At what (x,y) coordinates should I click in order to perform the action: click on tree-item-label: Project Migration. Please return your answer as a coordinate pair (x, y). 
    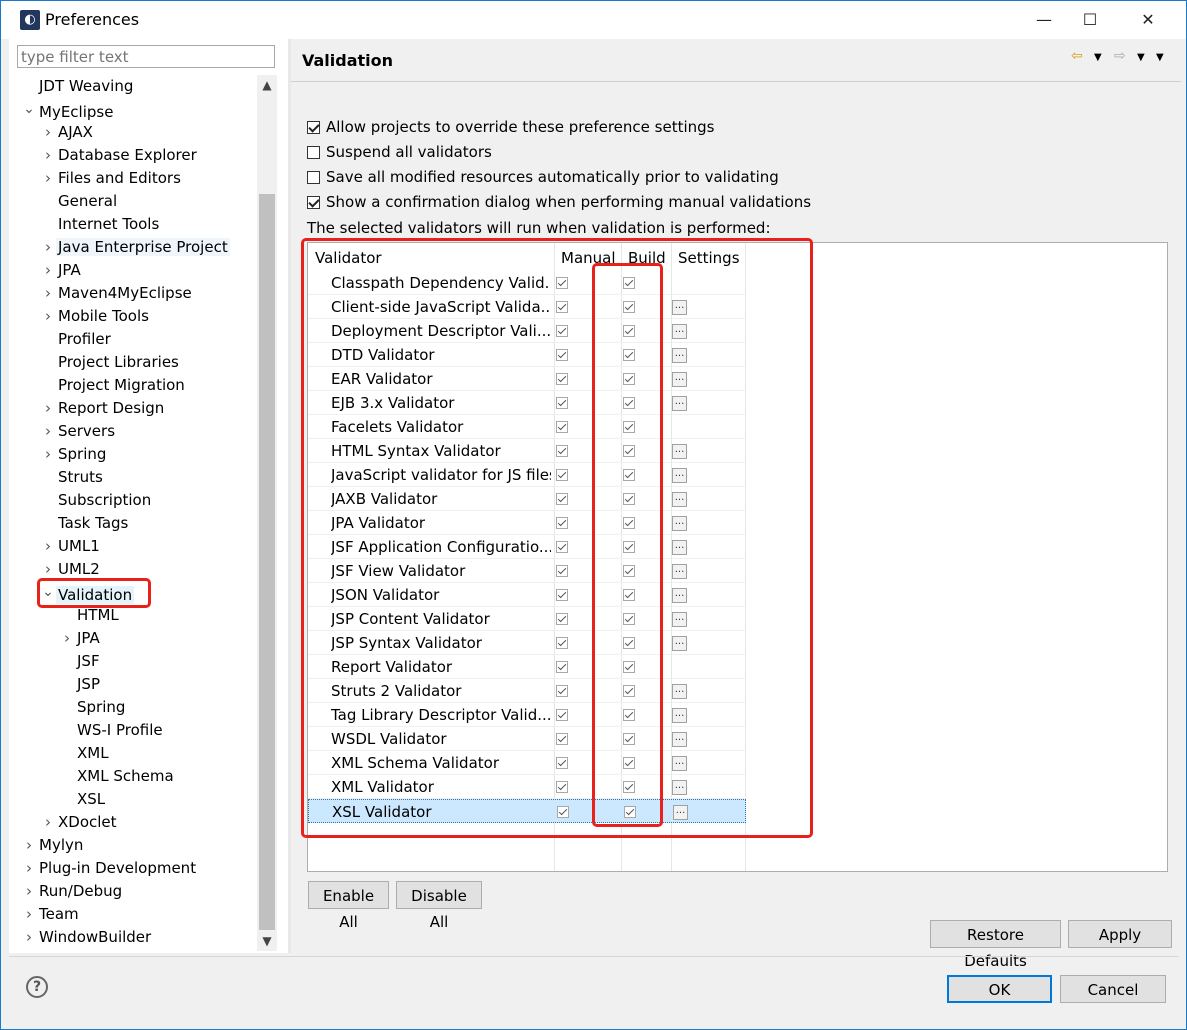
    Looking at the image, I should click on (121, 385).